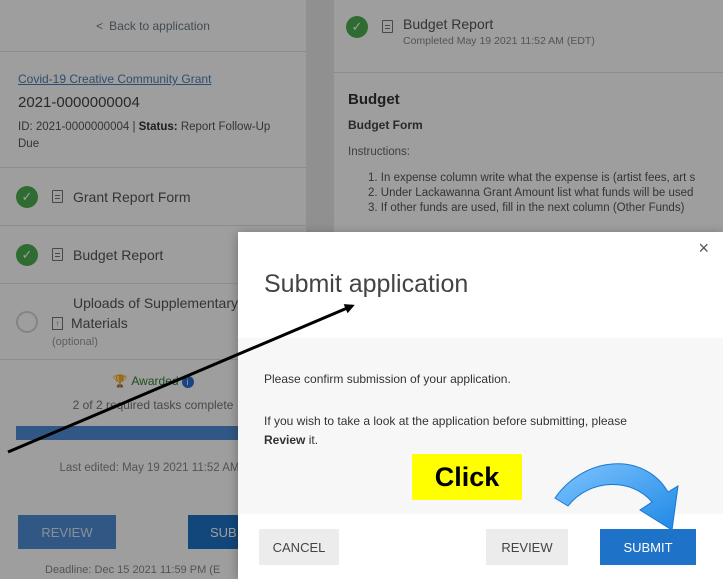 The image size is (723, 579). I want to click on pointer-arrow, so click(181, 379).